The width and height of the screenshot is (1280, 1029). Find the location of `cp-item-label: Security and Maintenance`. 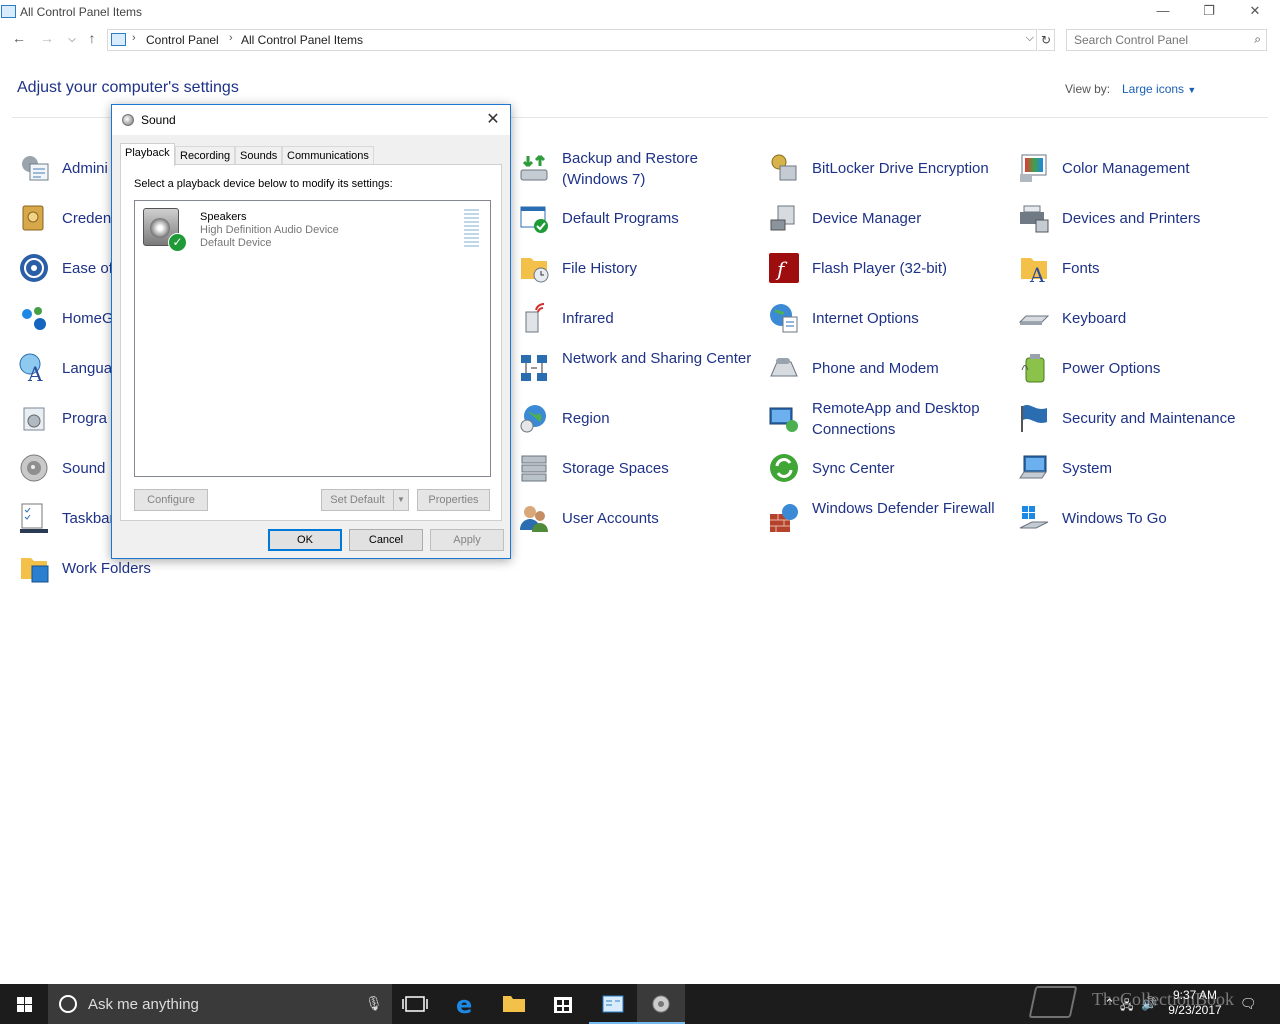

cp-item-label: Security and Maintenance is located at coordinates (1149, 418).